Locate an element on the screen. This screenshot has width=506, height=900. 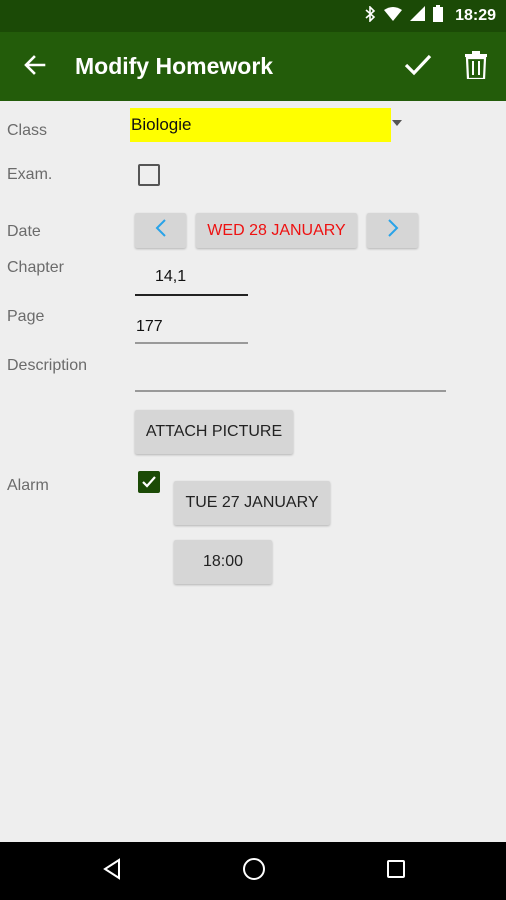
navigation-bar is located at coordinates (253, 871).